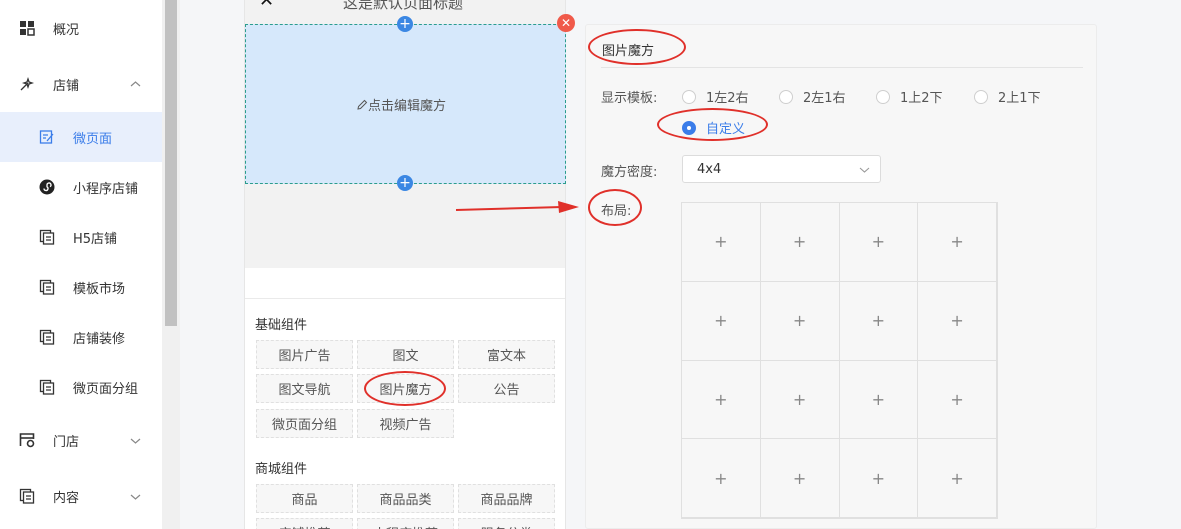  I want to click on delete-block-button: ✕, so click(566, 23).